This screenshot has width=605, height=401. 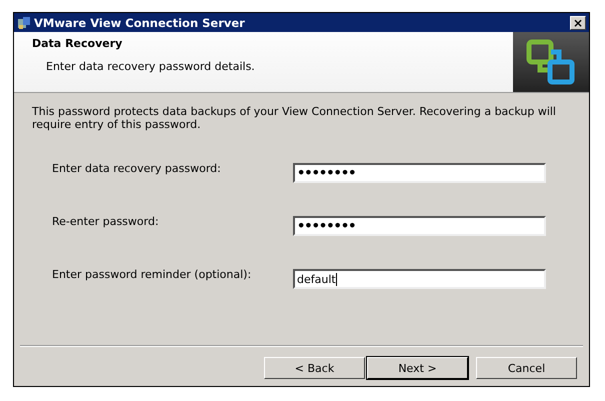 I want to click on app-icon, so click(x=24, y=23).